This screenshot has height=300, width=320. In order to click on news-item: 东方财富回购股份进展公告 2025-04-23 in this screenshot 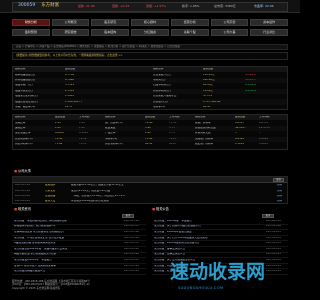, I will do `click(79, 272)`.